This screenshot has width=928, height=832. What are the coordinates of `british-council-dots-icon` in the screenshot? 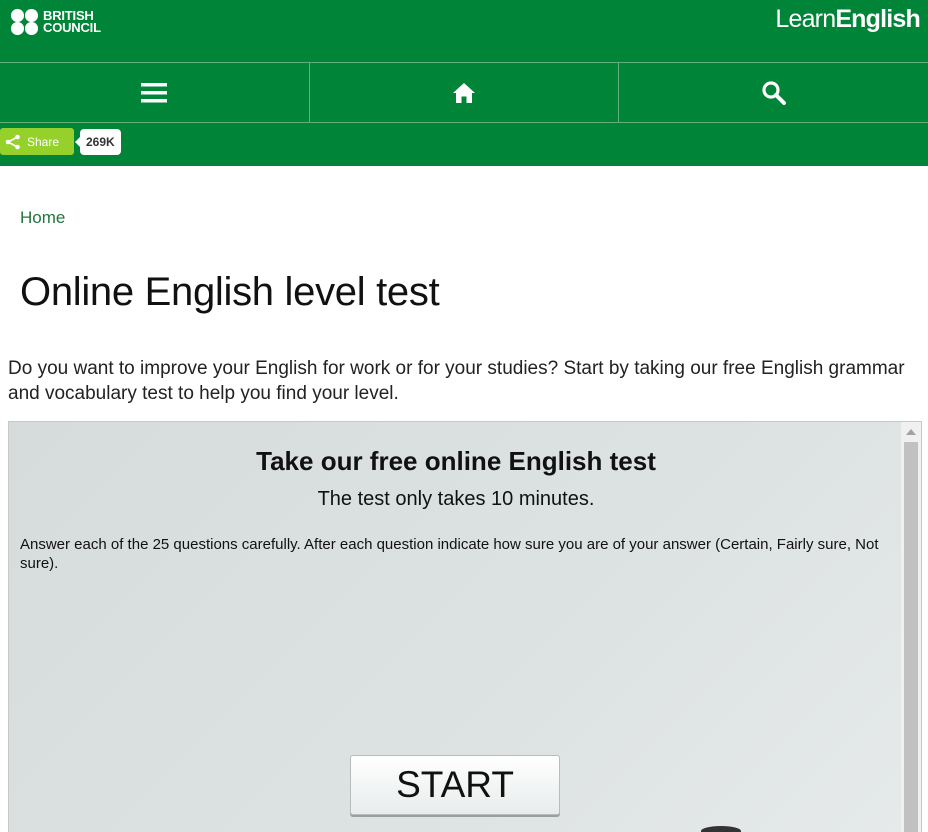 It's located at (25, 22).